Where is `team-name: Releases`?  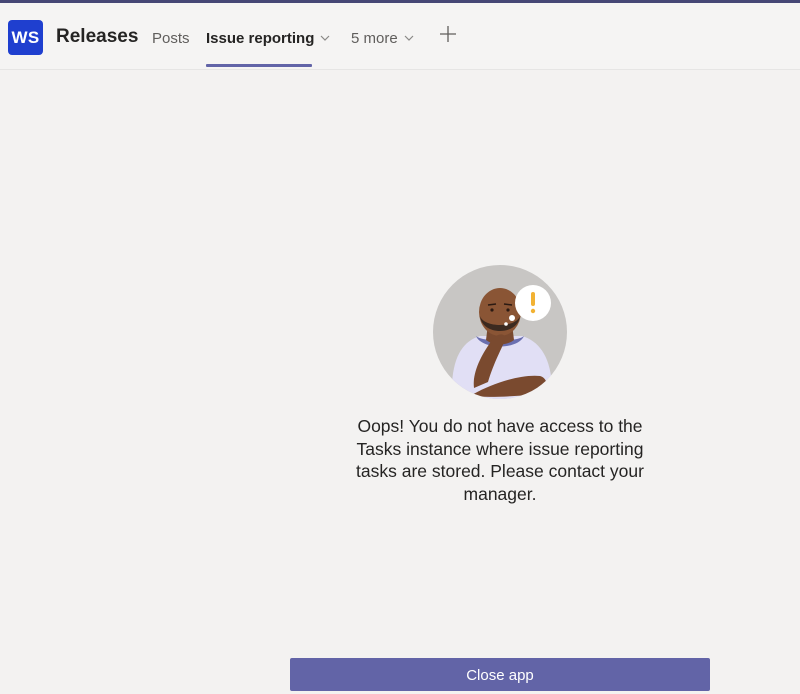
team-name: Releases is located at coordinates (97, 36).